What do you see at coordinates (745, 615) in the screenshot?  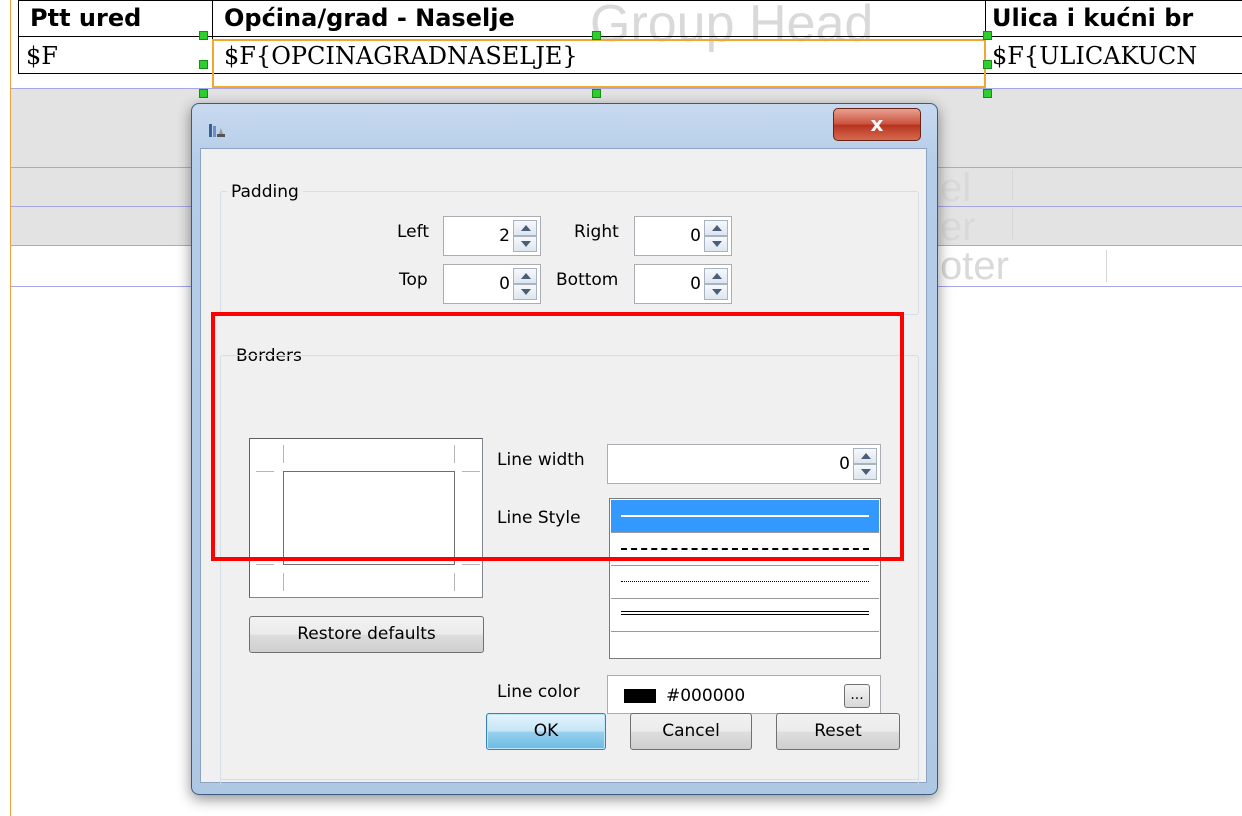 I see `line-style-double` at bounding box center [745, 615].